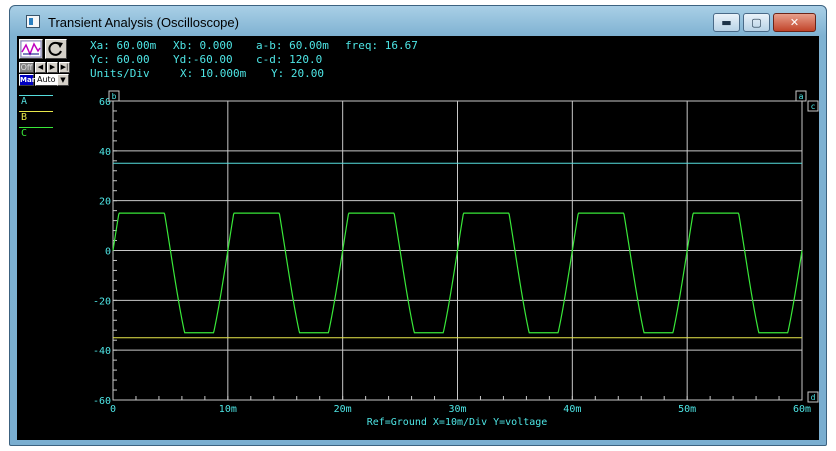 The image size is (836, 451). I want to click on x-tick-label: 10m, so click(228, 409).